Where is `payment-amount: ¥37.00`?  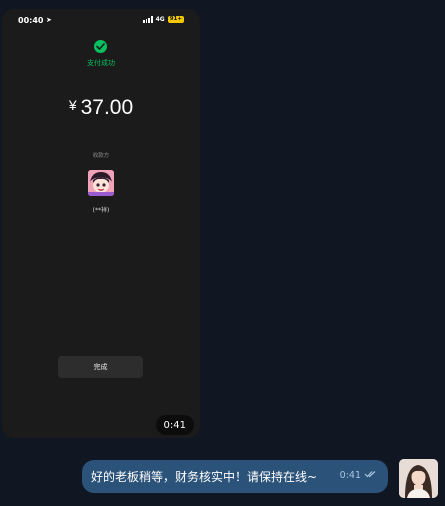 payment-amount: ¥37.00 is located at coordinates (101, 108).